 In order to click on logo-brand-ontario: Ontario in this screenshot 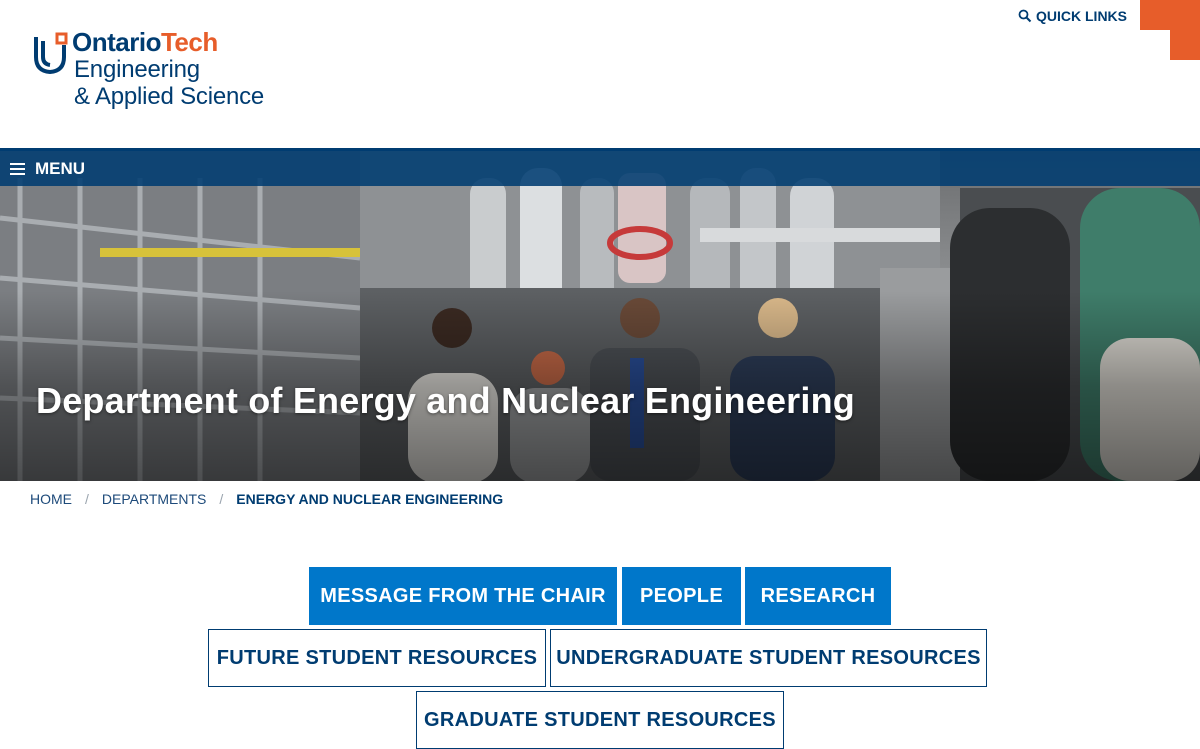, I will do `click(116, 42)`.